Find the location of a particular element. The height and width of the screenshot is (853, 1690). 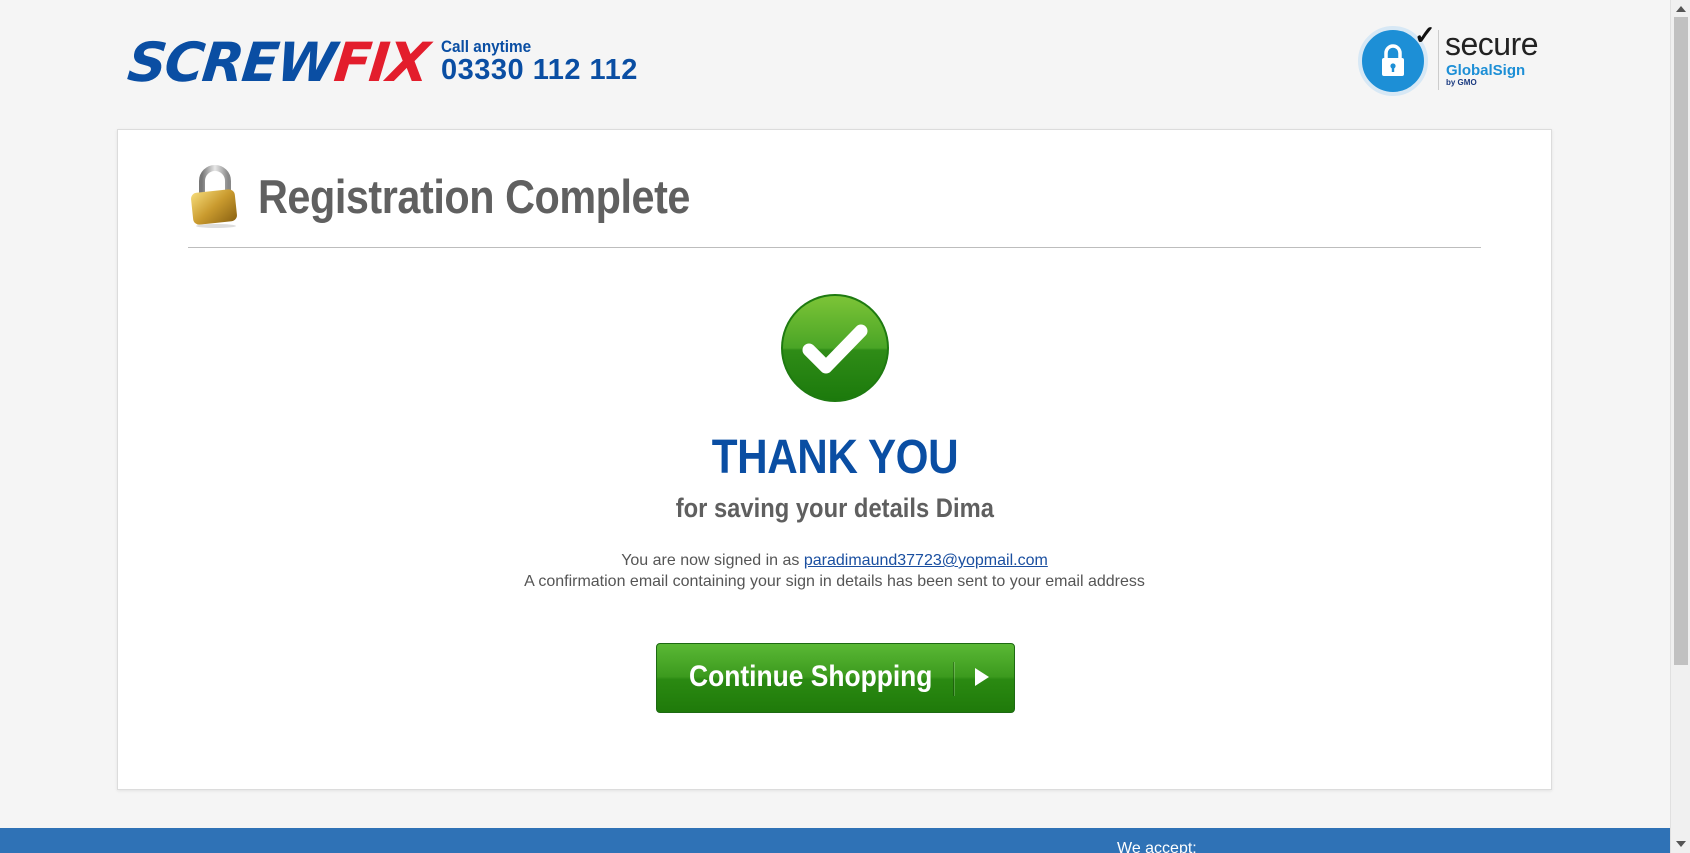

button-separator is located at coordinates (953, 679).